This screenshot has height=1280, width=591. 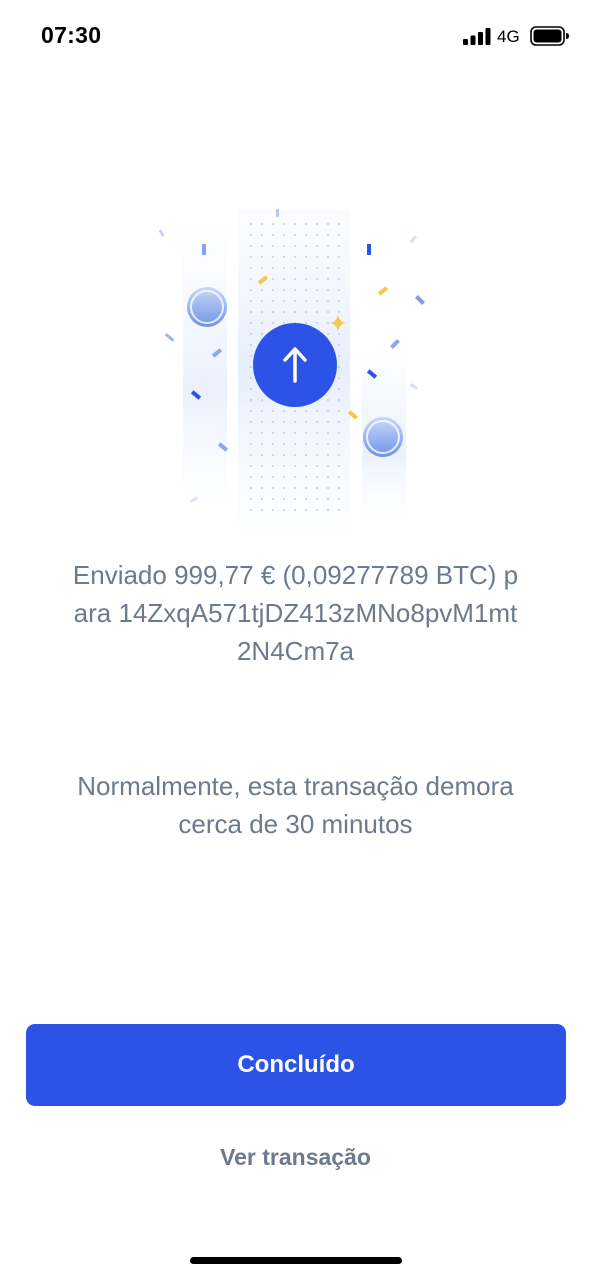 What do you see at coordinates (295, 1157) in the screenshot?
I see `view-transaction-link: Ver transação` at bounding box center [295, 1157].